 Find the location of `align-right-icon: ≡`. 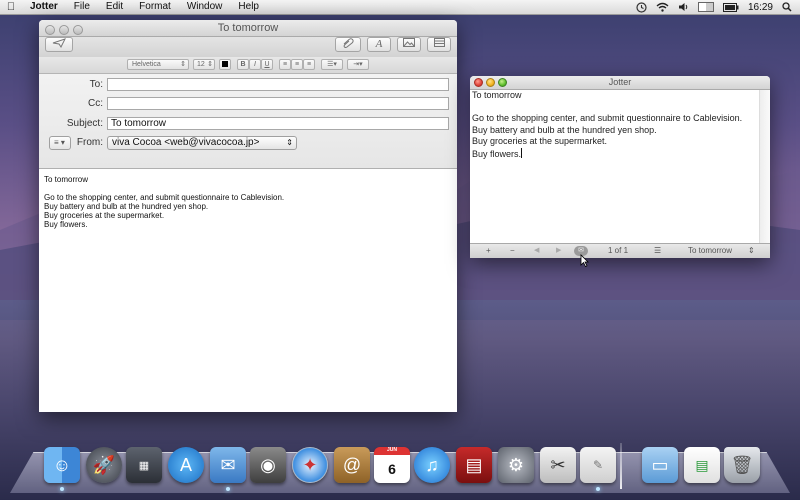

align-right-icon: ≡ is located at coordinates (309, 64).